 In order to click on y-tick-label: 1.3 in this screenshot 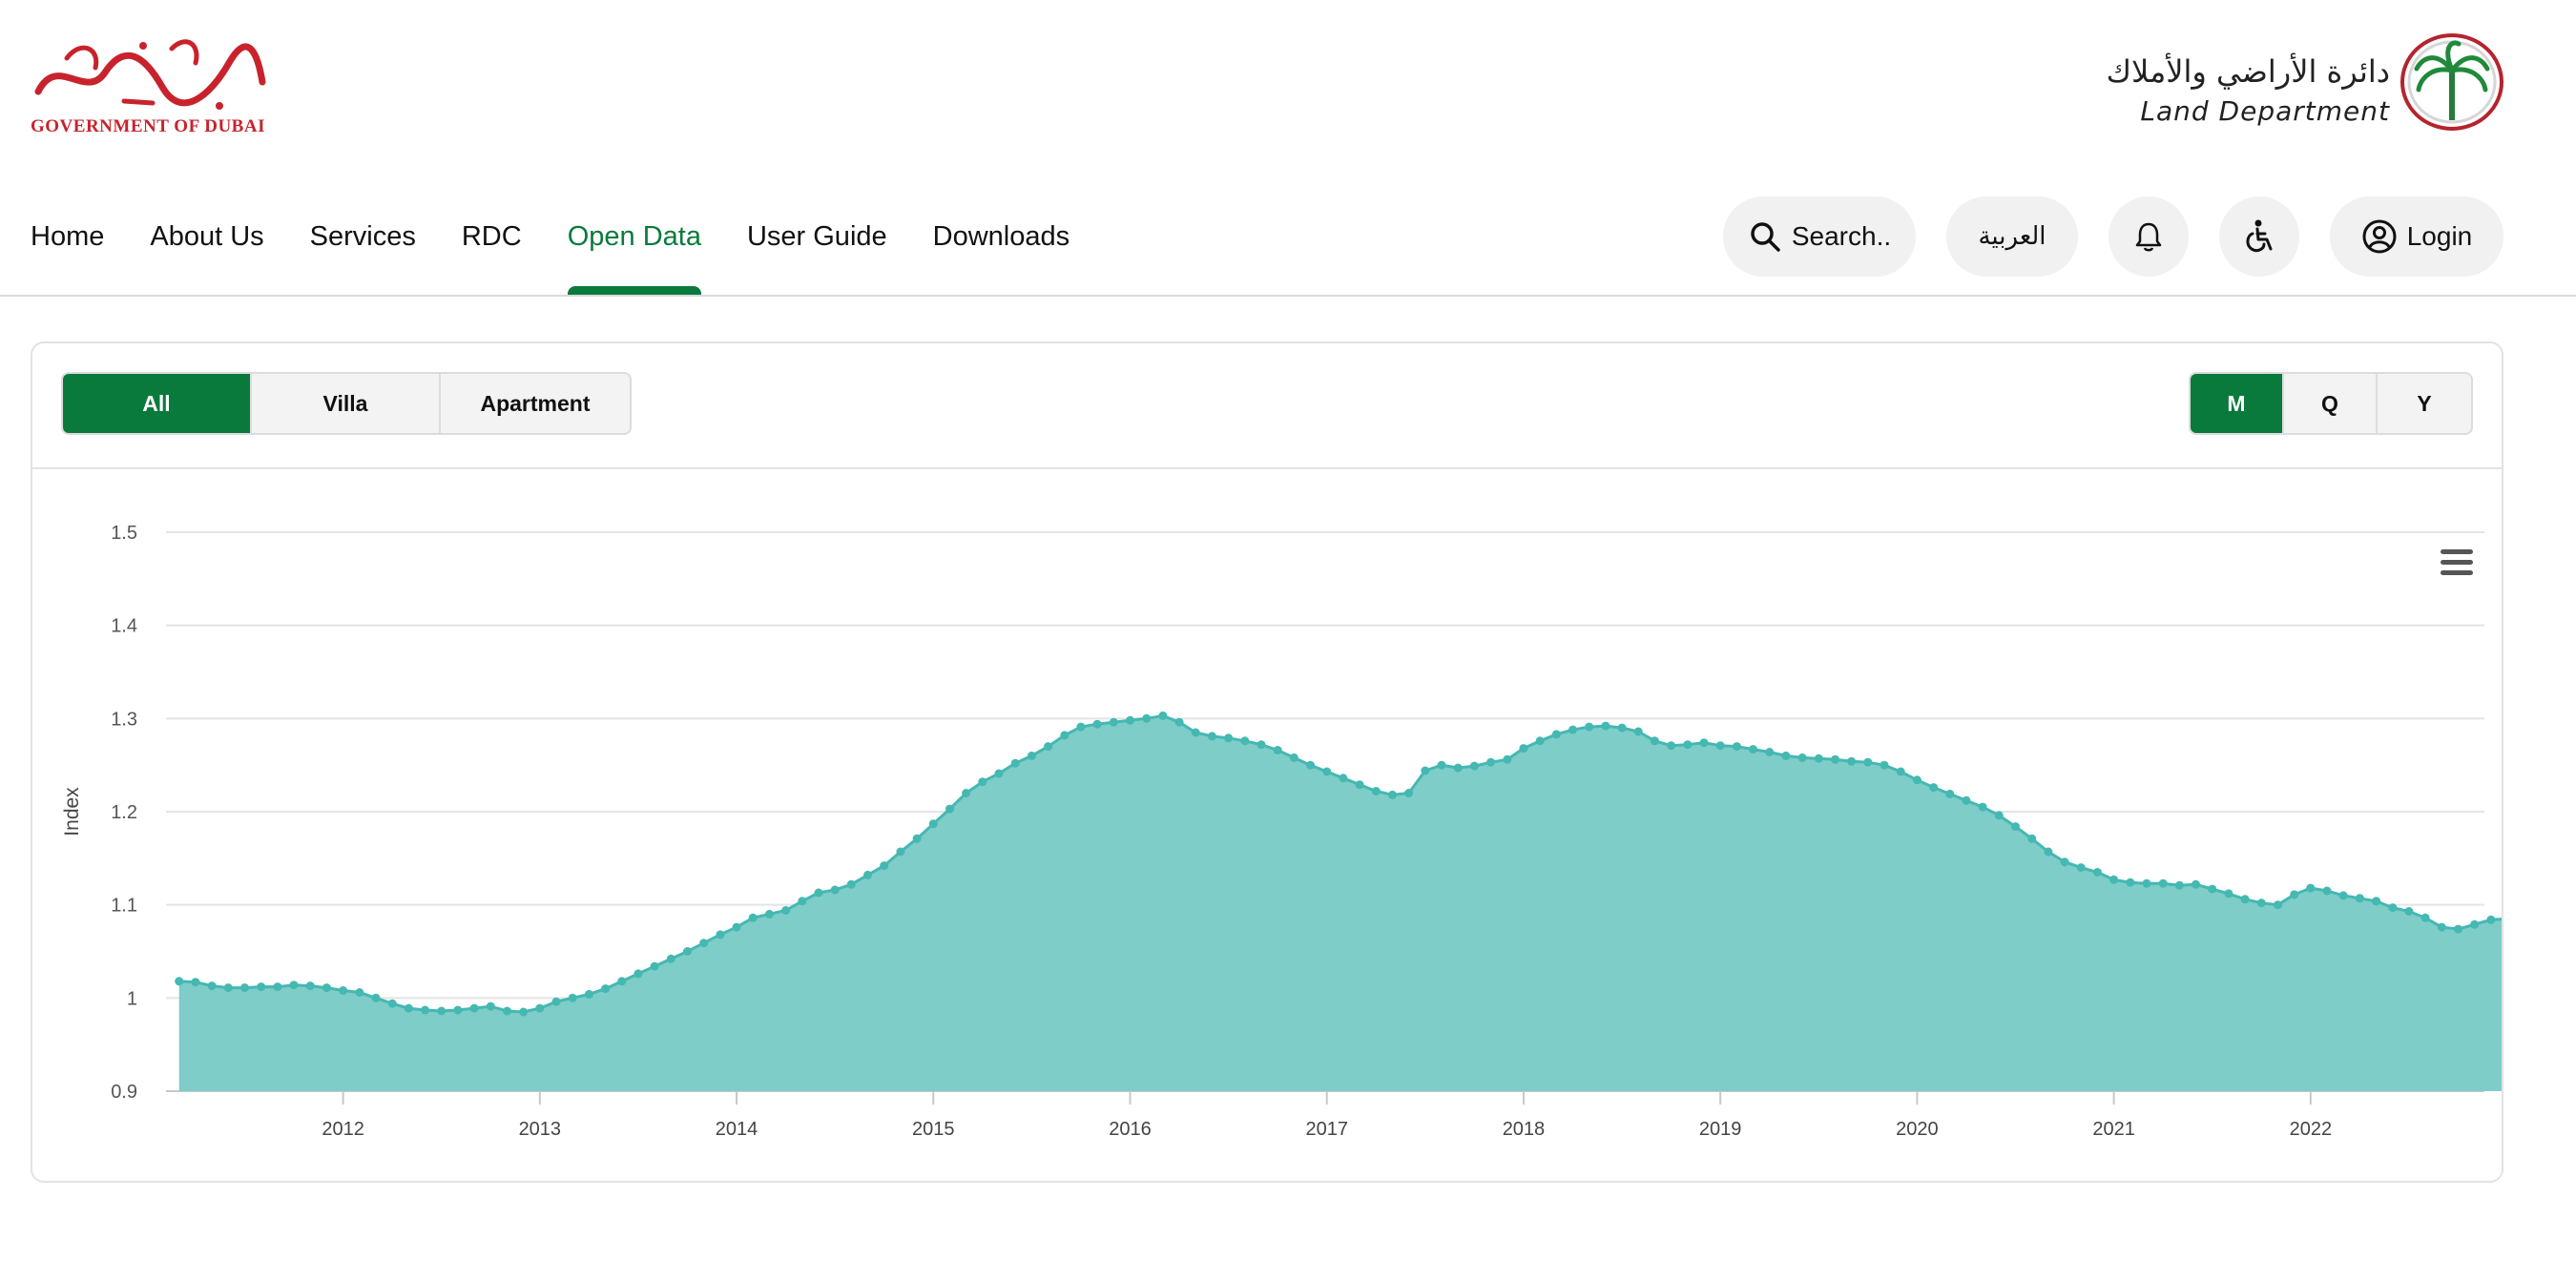, I will do `click(124, 719)`.